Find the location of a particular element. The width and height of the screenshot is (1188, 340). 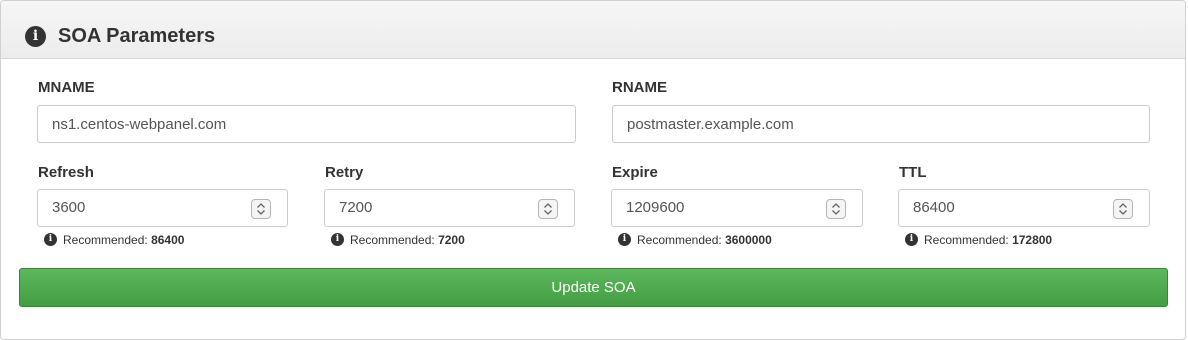

expire-value: 1209600 is located at coordinates (655, 207).